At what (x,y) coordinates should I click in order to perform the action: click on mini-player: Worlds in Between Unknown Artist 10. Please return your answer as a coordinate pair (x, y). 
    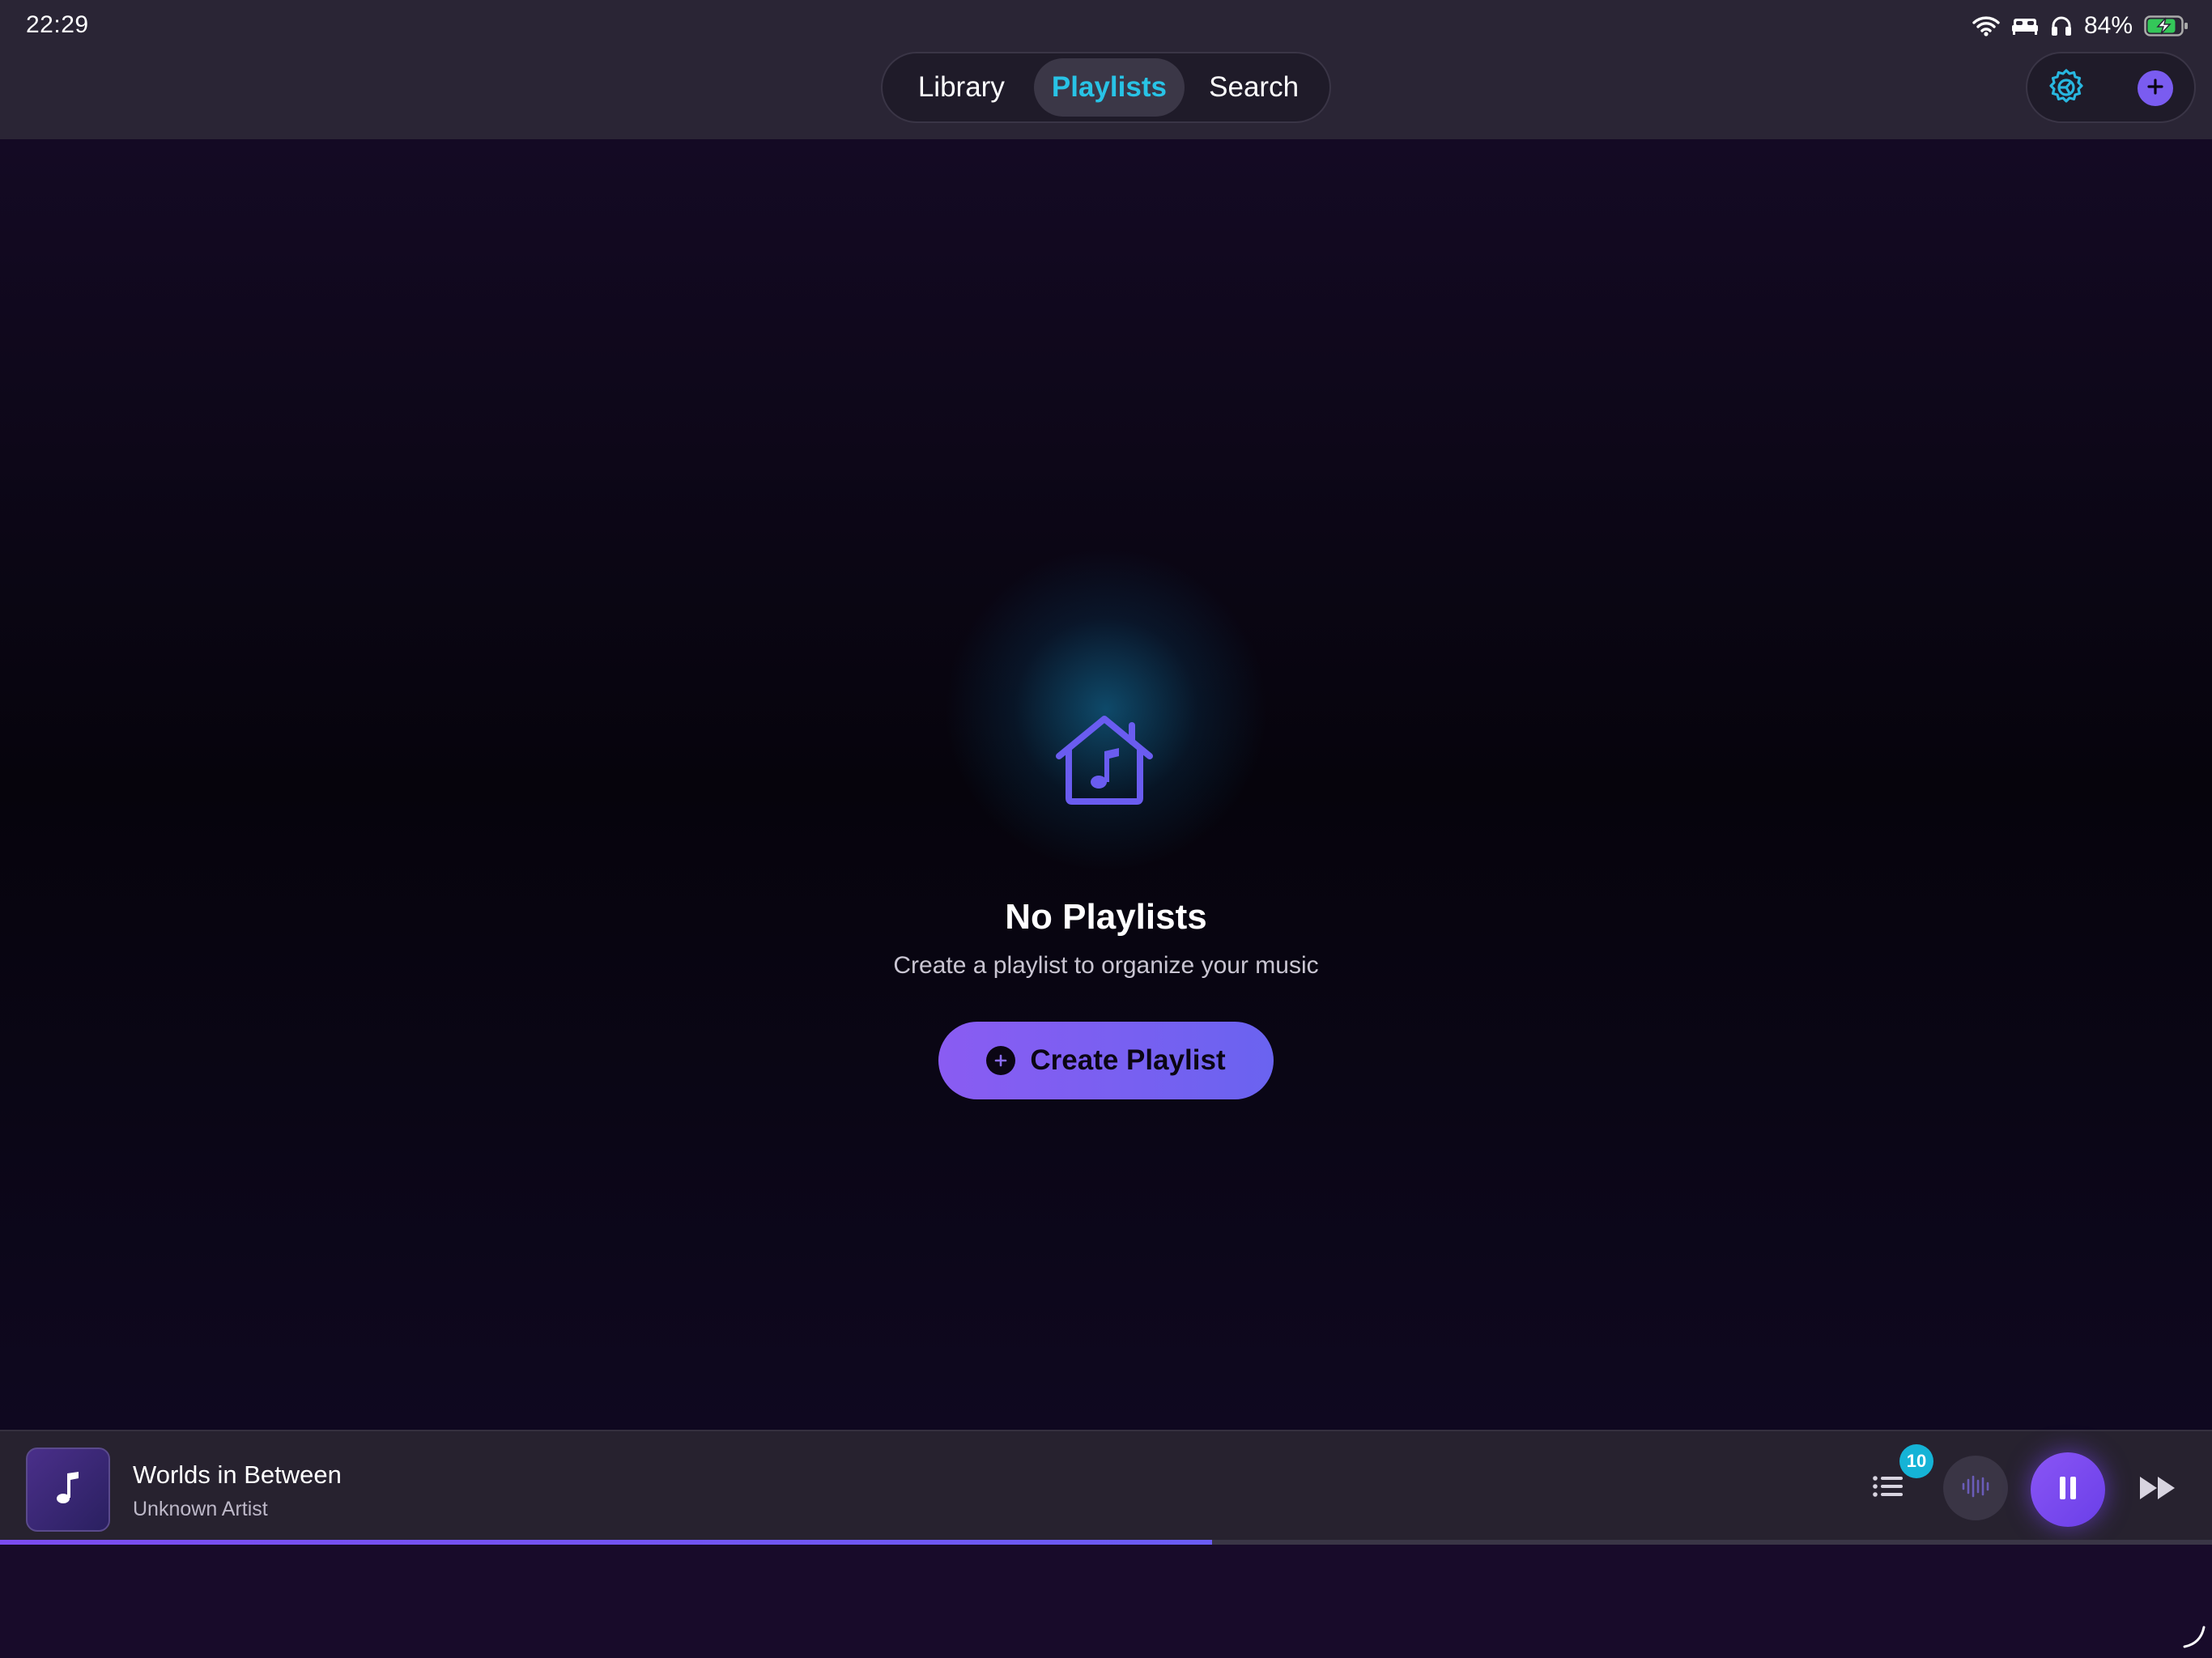
    Looking at the image, I should click on (1106, 1485).